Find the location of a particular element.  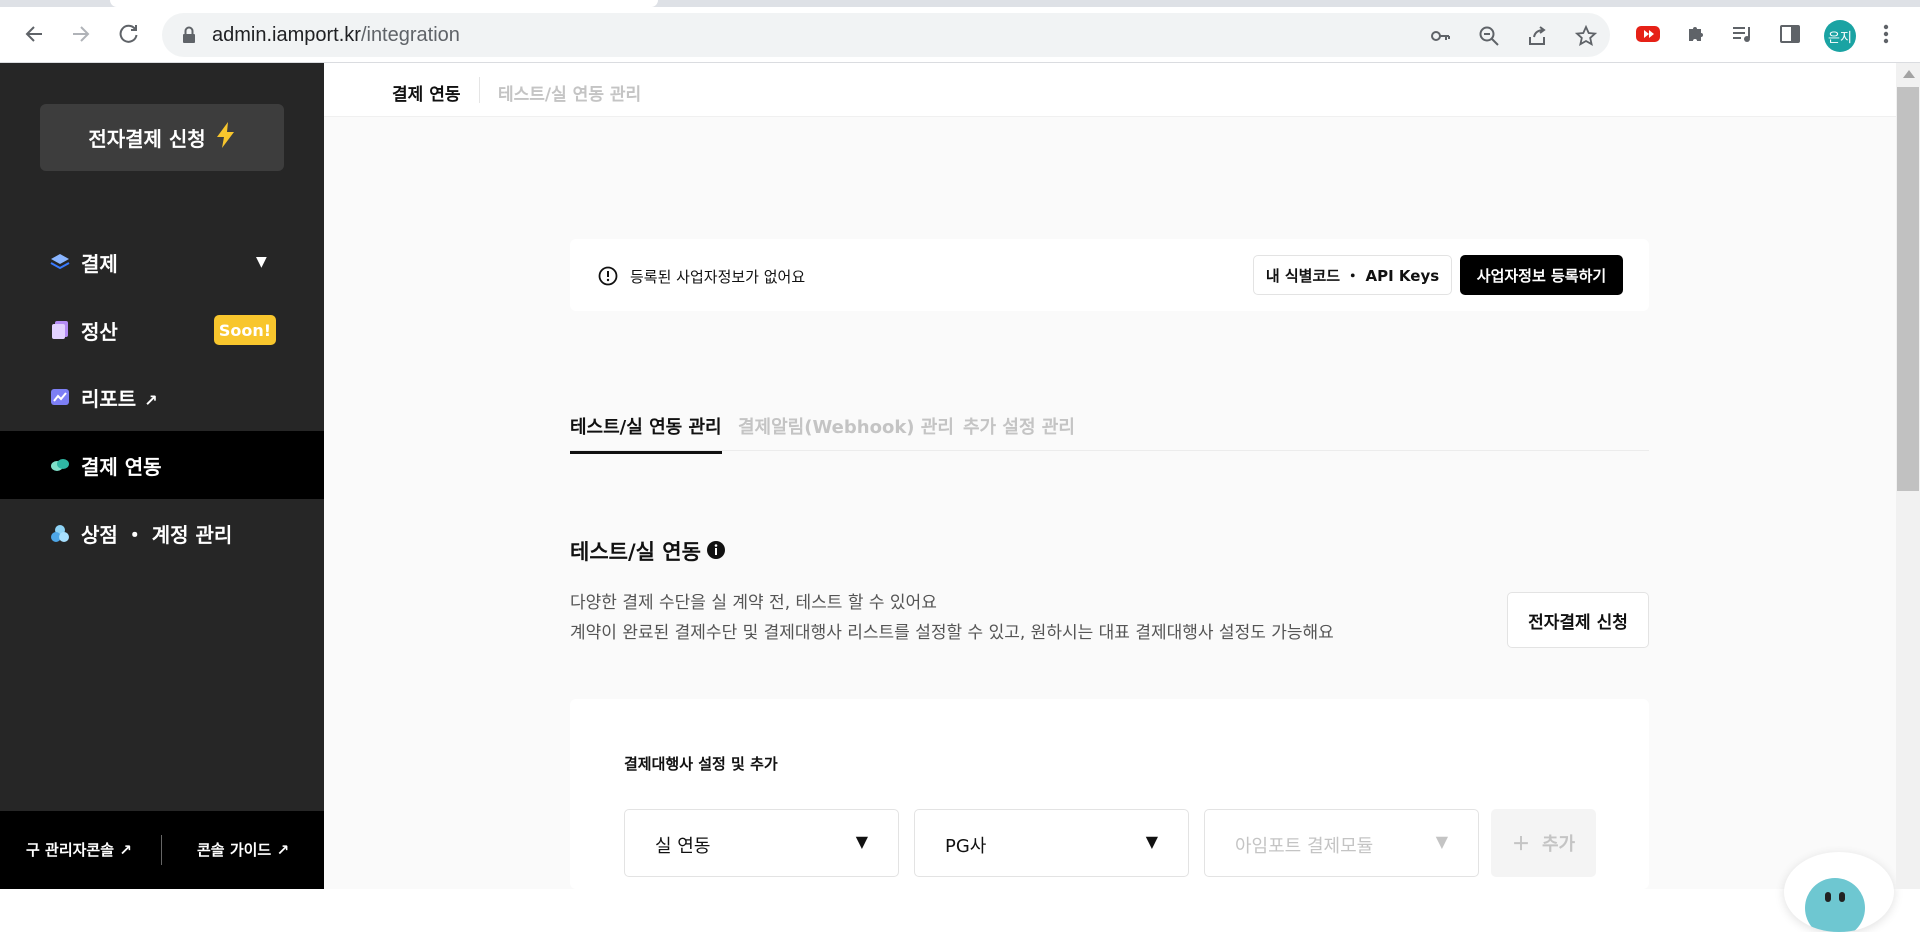

sidebar-footer: 구 관리자콘솔 ↗ 콘솔 가이드 ↗ is located at coordinates (162, 850).